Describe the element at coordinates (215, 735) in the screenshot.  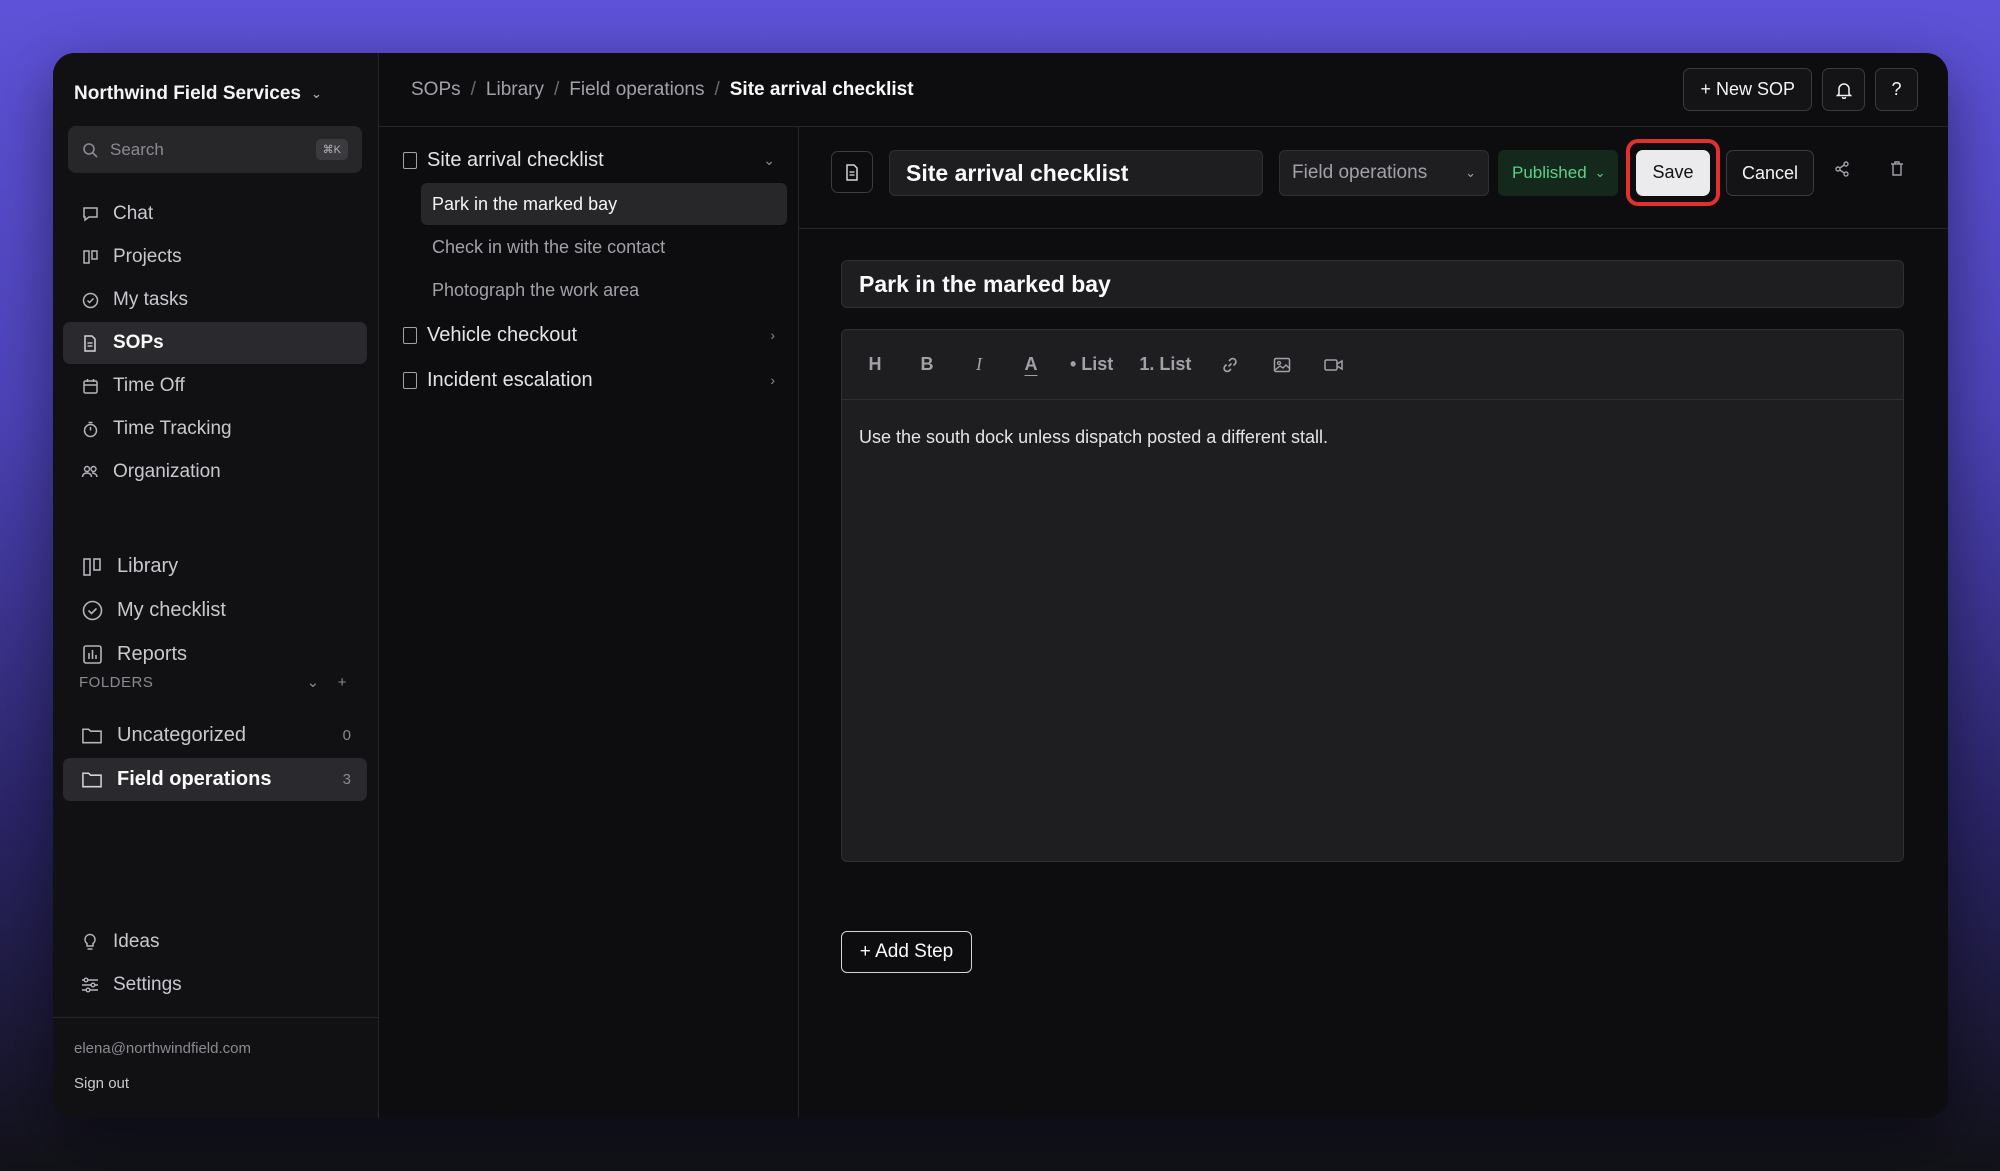
I see `folder-item-uncategorized: Uncategorized 0` at that location.